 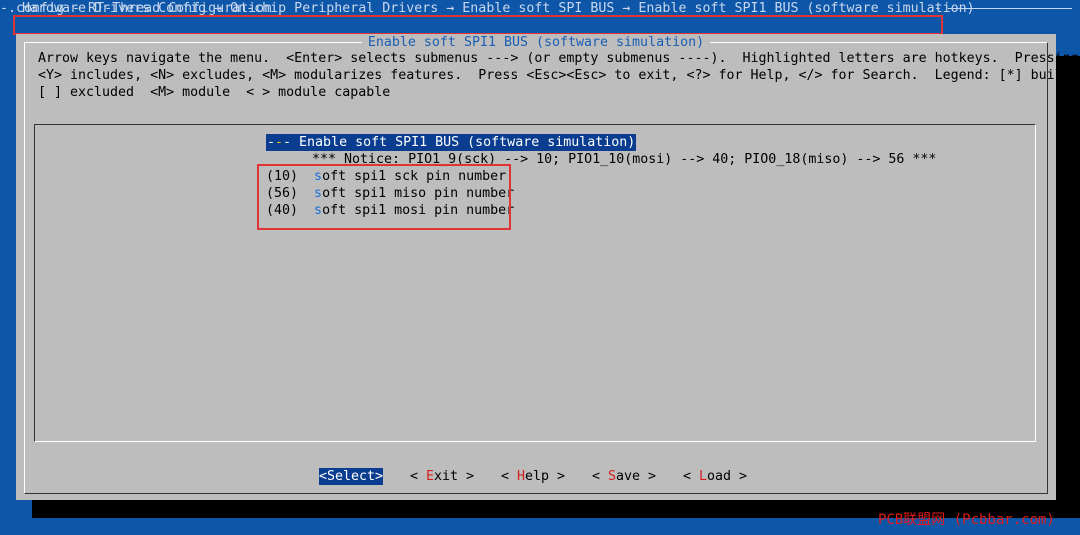 What do you see at coordinates (521, 476) in the screenshot?
I see `button-hotkey: H` at bounding box center [521, 476].